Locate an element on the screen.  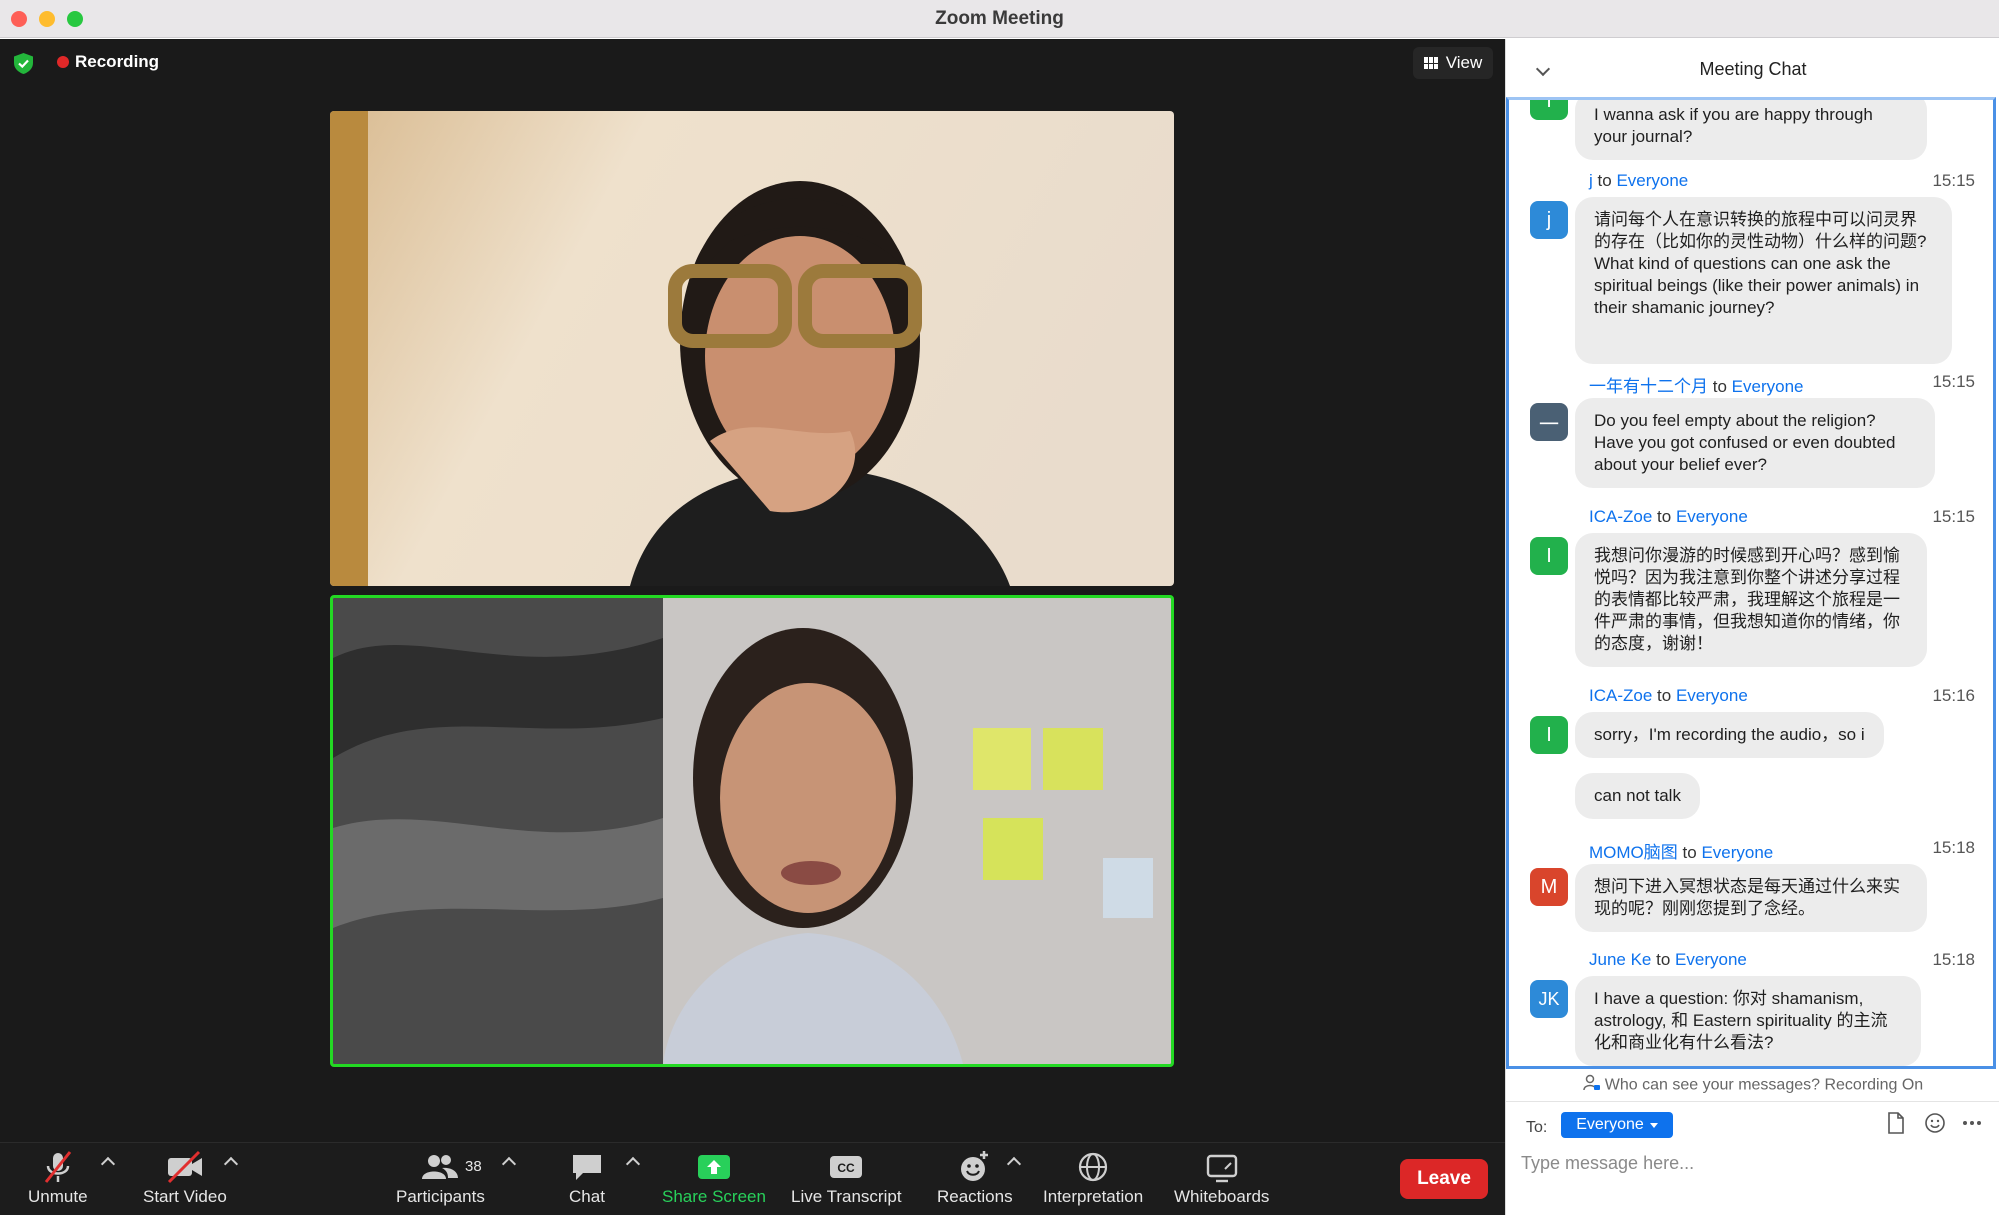
avatar: 一 is located at coordinates (1549, 422).